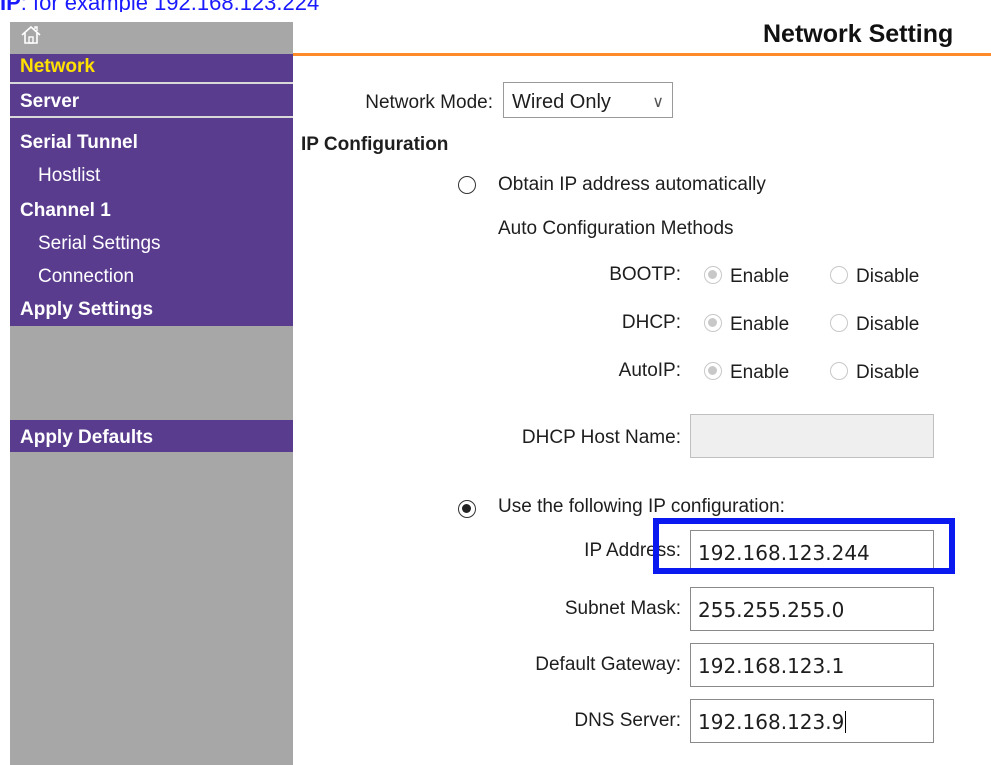 The width and height of the screenshot is (991, 765). Describe the element at coordinates (645, 274) in the screenshot. I see `bootp-label: BOOTP:` at that location.